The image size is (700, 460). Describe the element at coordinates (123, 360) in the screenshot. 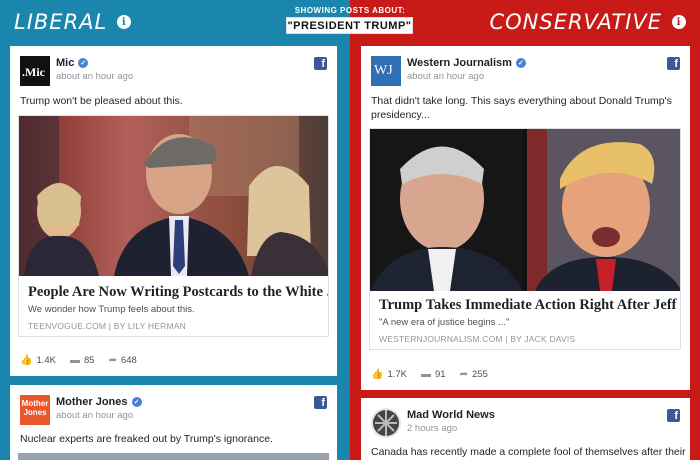

I see `share-count: ➦ 648` at that location.